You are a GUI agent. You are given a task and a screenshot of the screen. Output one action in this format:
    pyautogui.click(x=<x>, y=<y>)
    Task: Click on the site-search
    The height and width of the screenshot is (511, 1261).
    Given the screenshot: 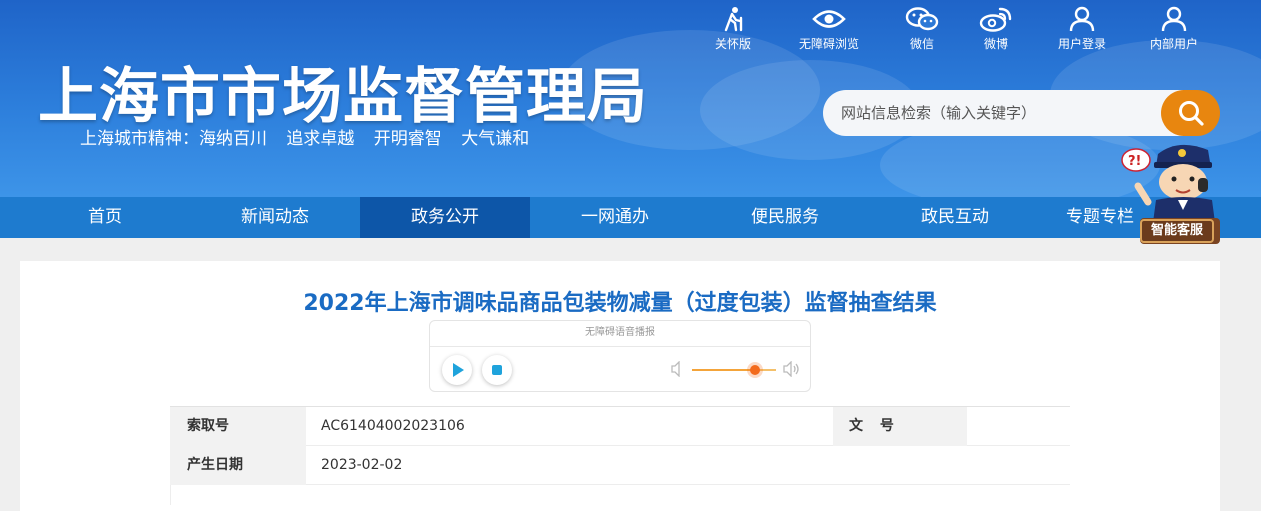 What is the action you would take?
    pyautogui.click(x=1021, y=113)
    